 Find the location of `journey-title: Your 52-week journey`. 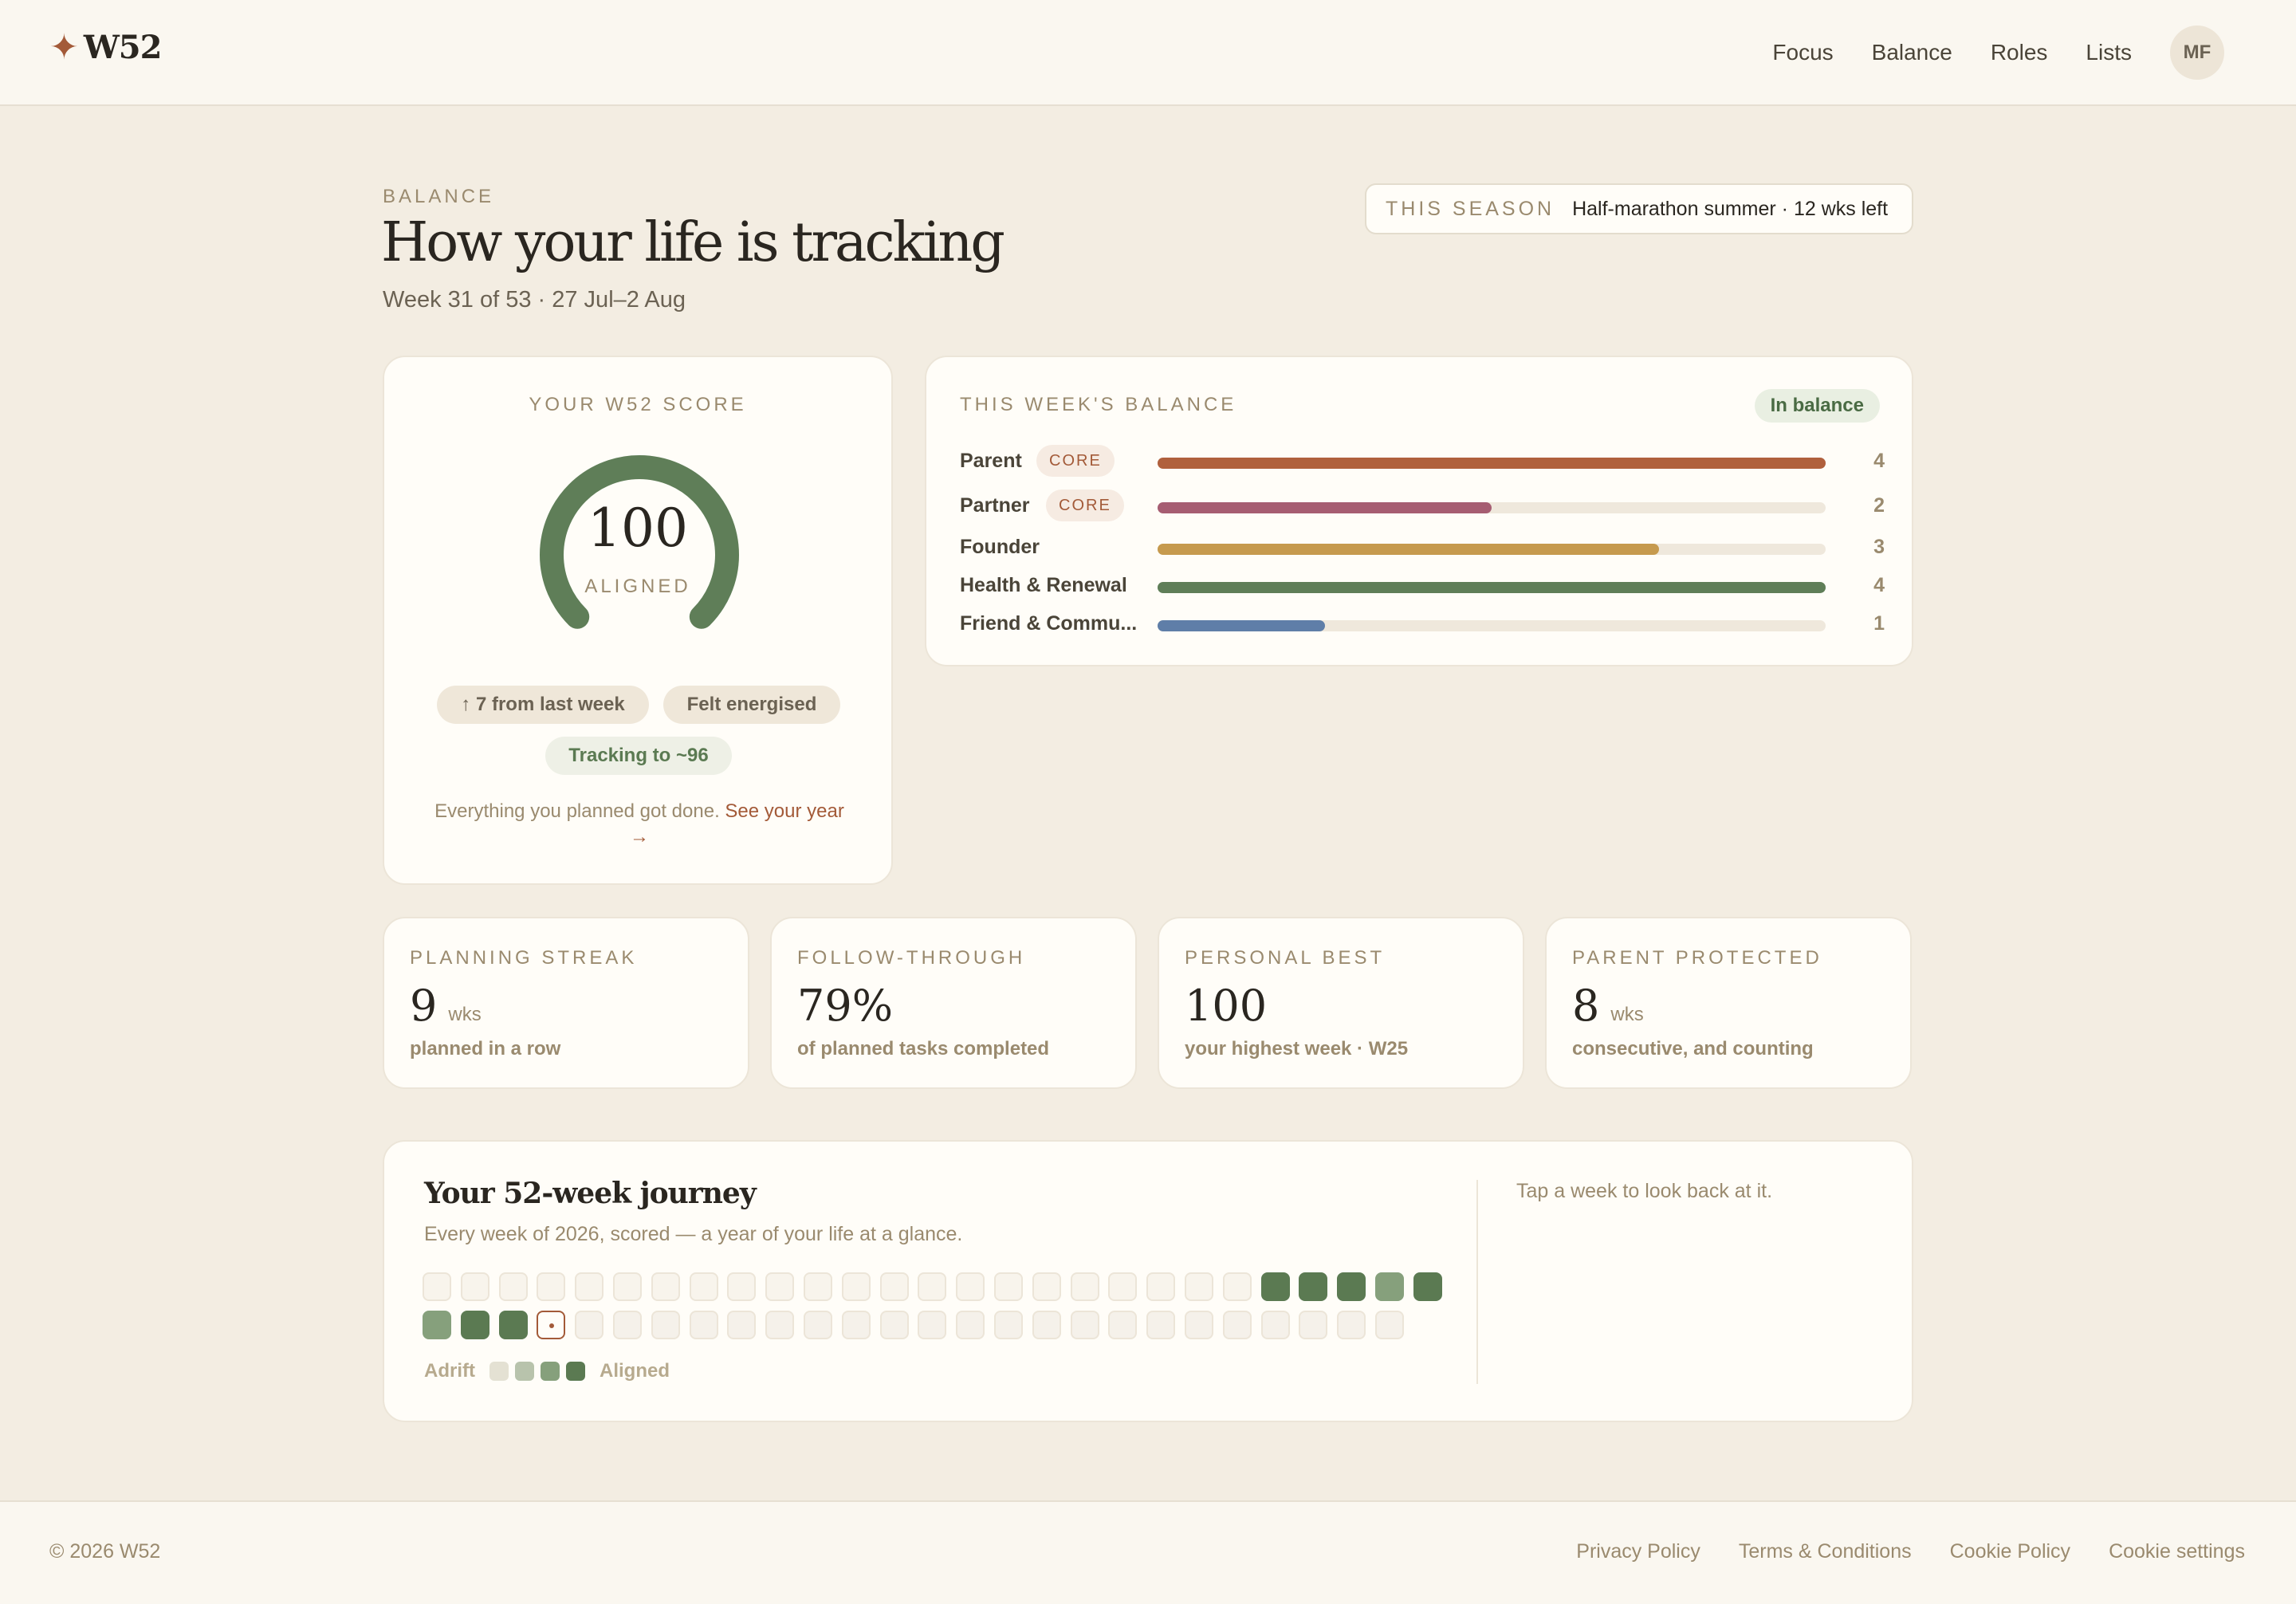

journey-title: Your 52-week journey is located at coordinates (590, 1193).